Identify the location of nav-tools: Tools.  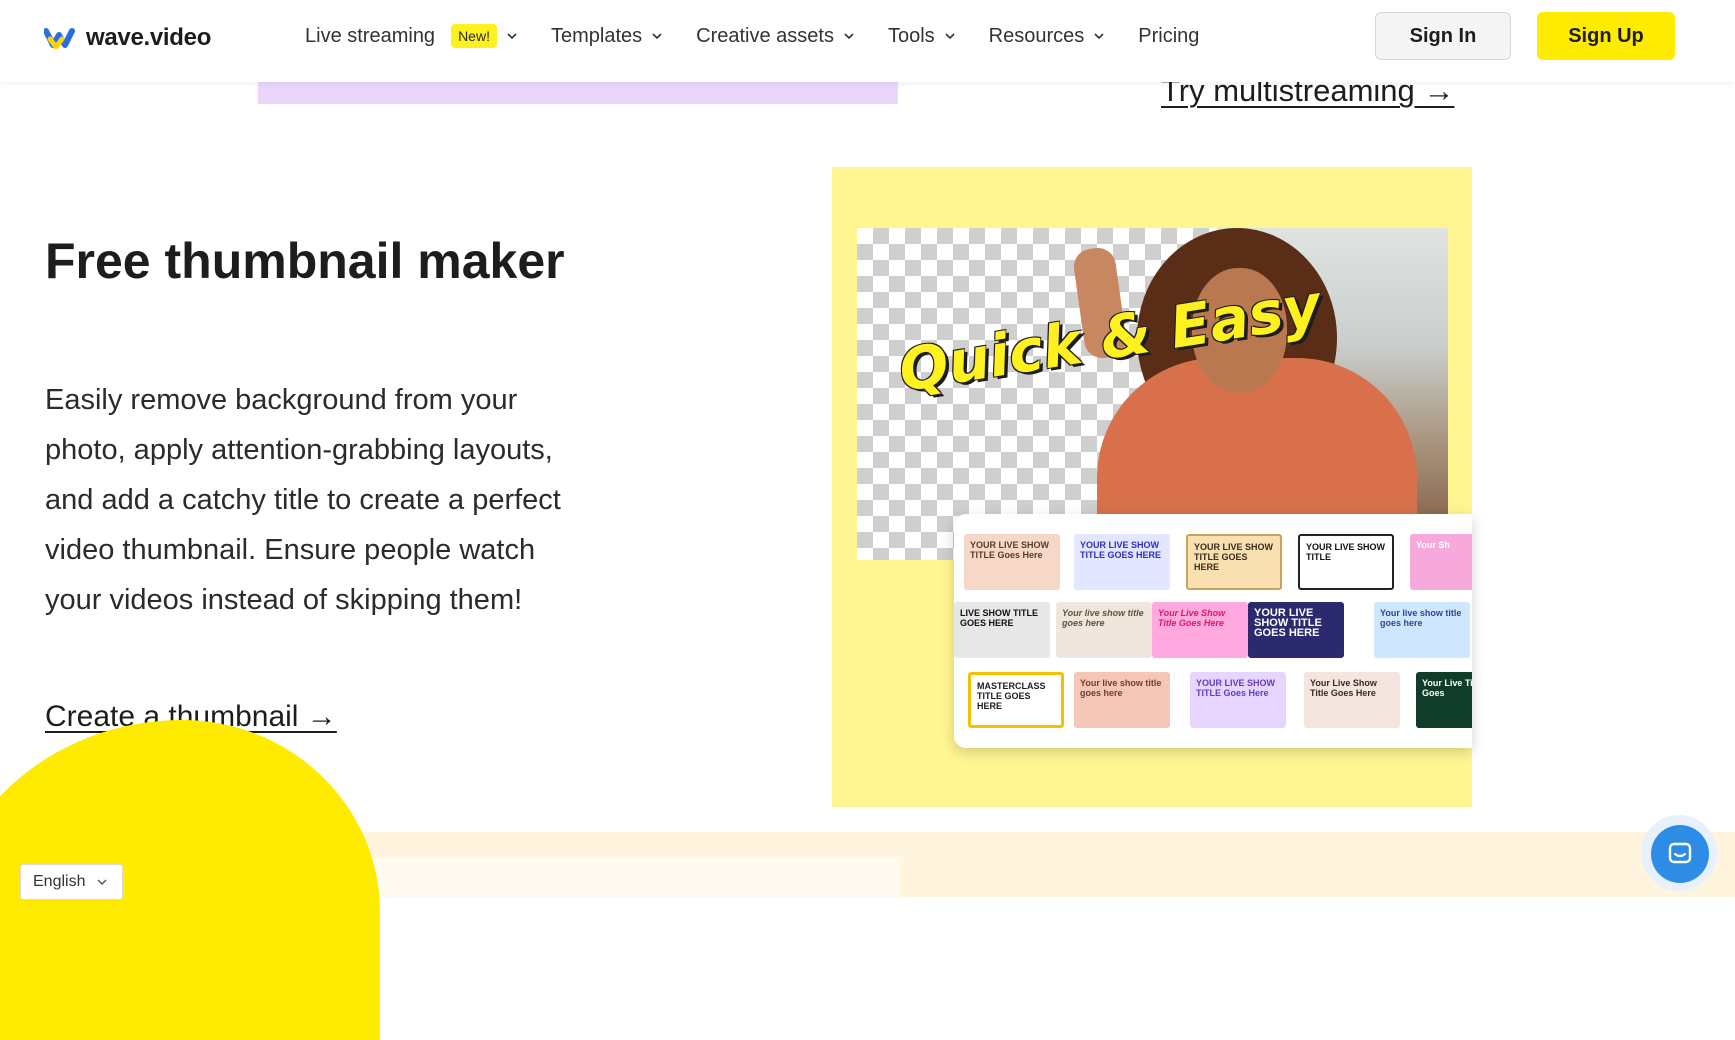
(921, 36).